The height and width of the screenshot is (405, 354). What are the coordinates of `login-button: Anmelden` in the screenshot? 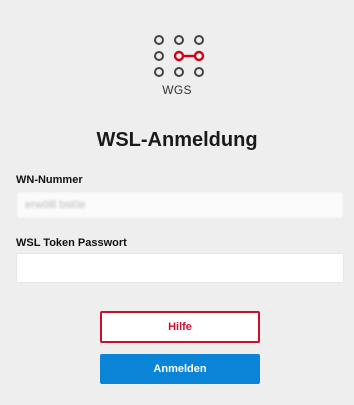 It's located at (180, 369).